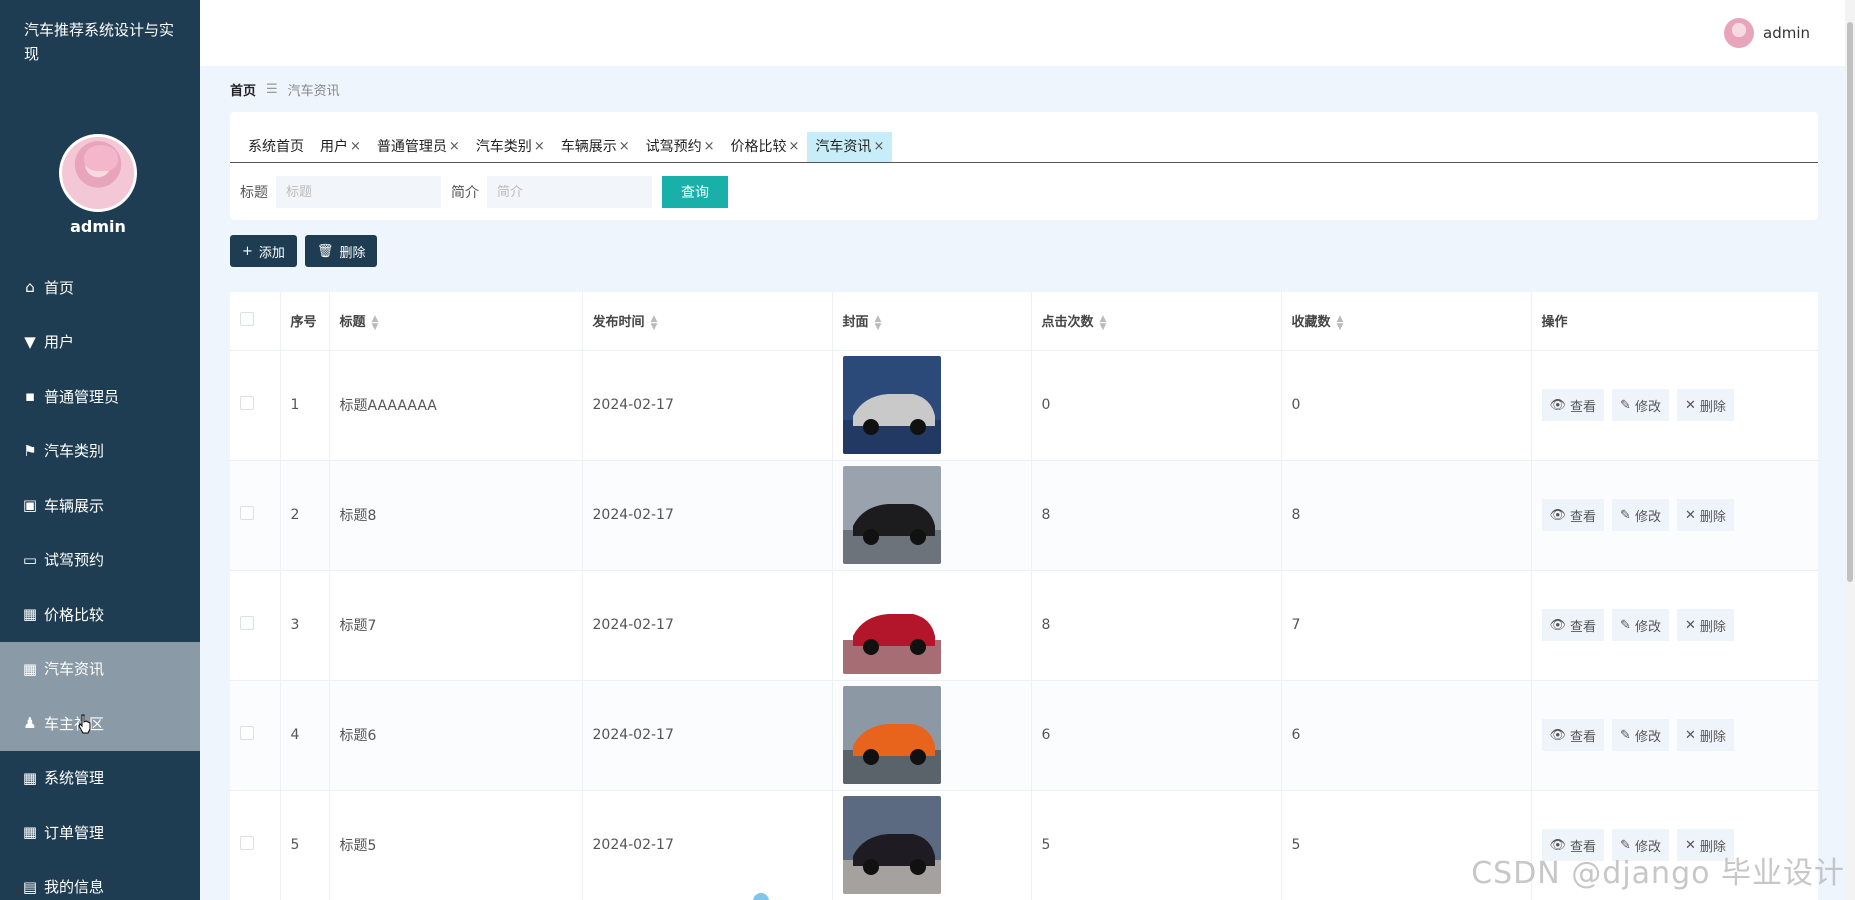  Describe the element at coordinates (510, 147) in the screenshot. I see `tab-3: 汽车类别 ×` at that location.